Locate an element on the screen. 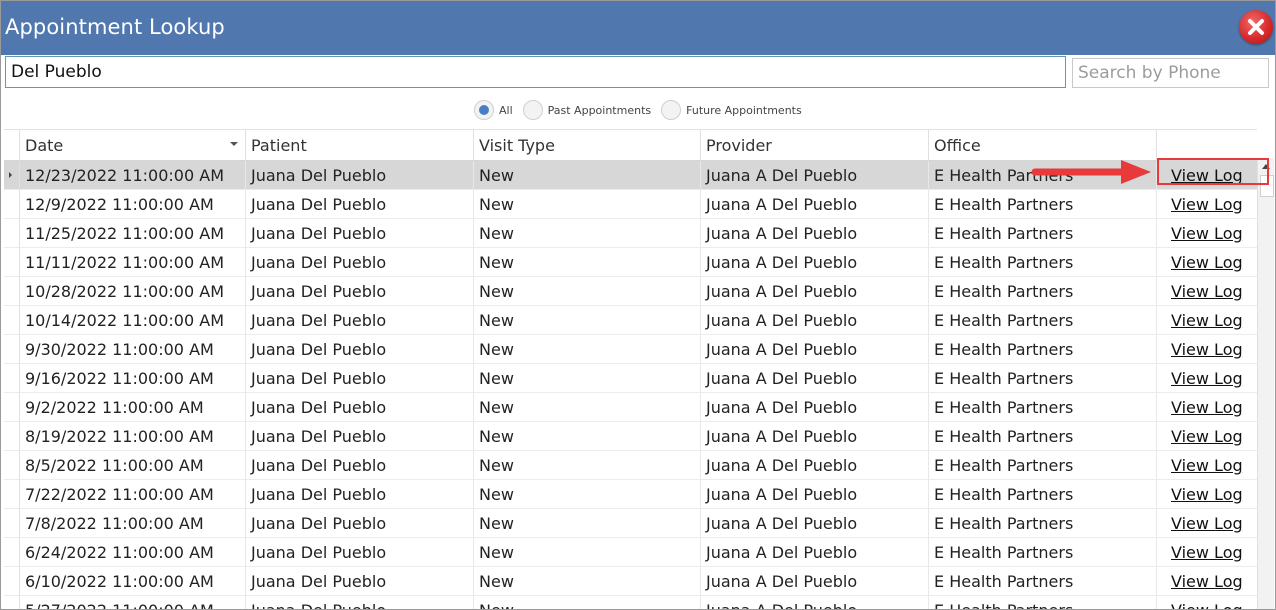 This screenshot has width=1276, height=610. title-bar: Appointment Lookup is located at coordinates (638, 28).